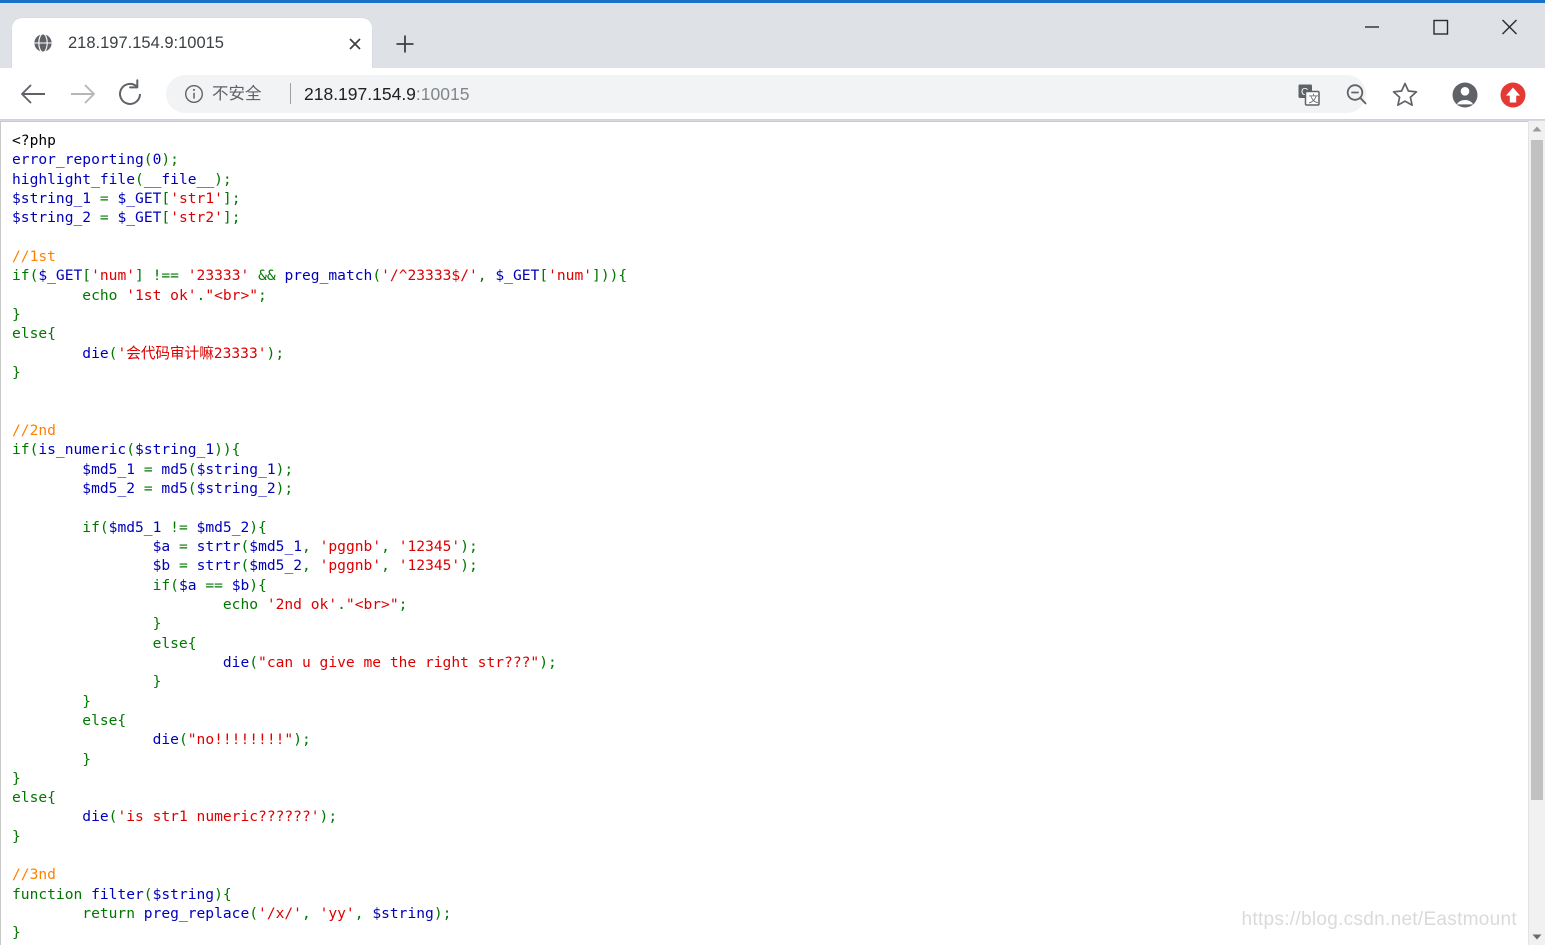 The image size is (1545, 945). What do you see at coordinates (1440, 27) in the screenshot?
I see `window-maximize-button` at bounding box center [1440, 27].